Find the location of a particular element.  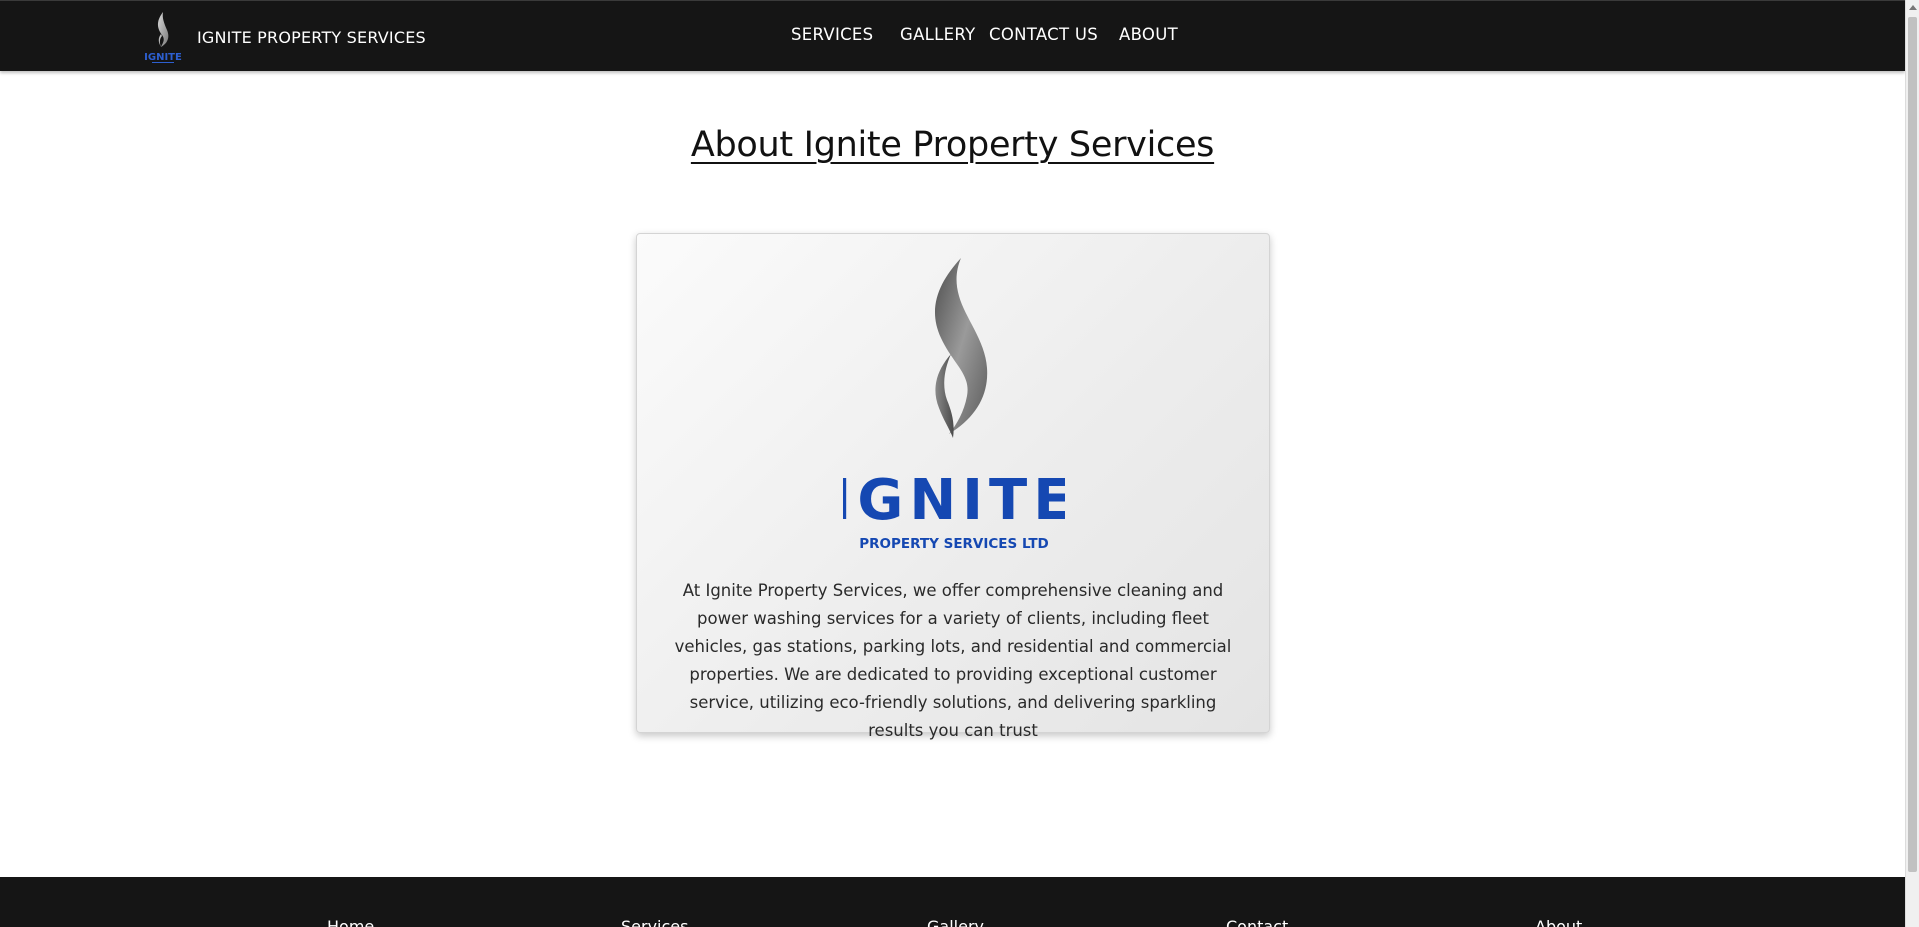

footer-link-contact: Contact is located at coordinates (1257, 922).